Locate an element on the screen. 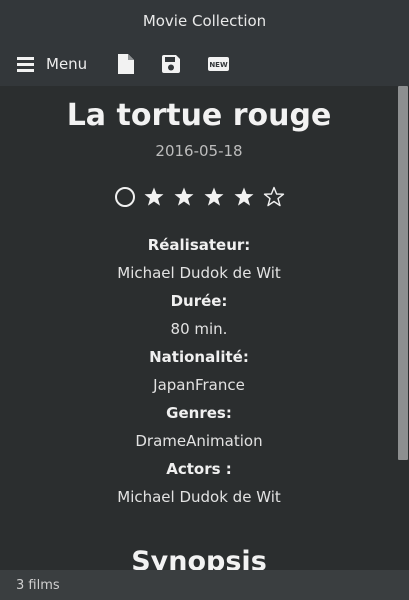 This screenshot has width=409, height=600. film-title: La tortue rouge is located at coordinates (199, 115).